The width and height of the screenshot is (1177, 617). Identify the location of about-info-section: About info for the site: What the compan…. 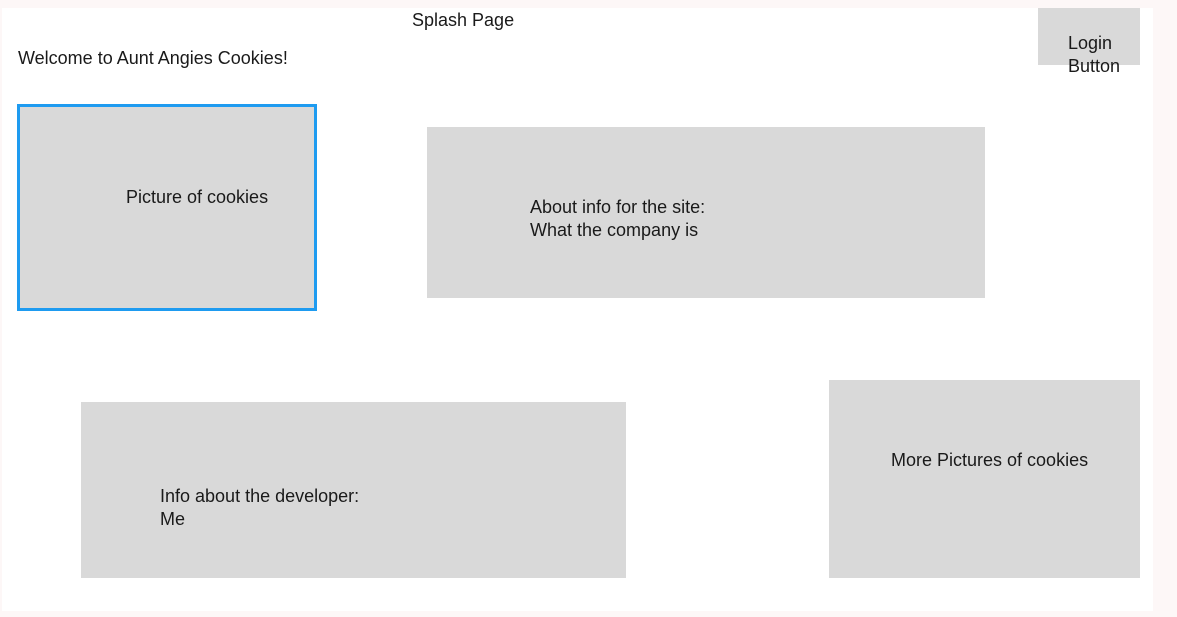
(706, 212).